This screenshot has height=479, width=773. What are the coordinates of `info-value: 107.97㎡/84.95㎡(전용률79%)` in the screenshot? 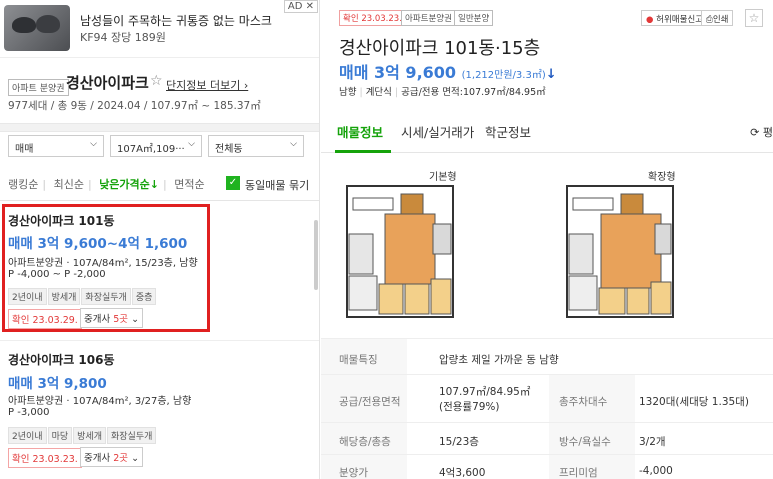 It's located at (485, 399).